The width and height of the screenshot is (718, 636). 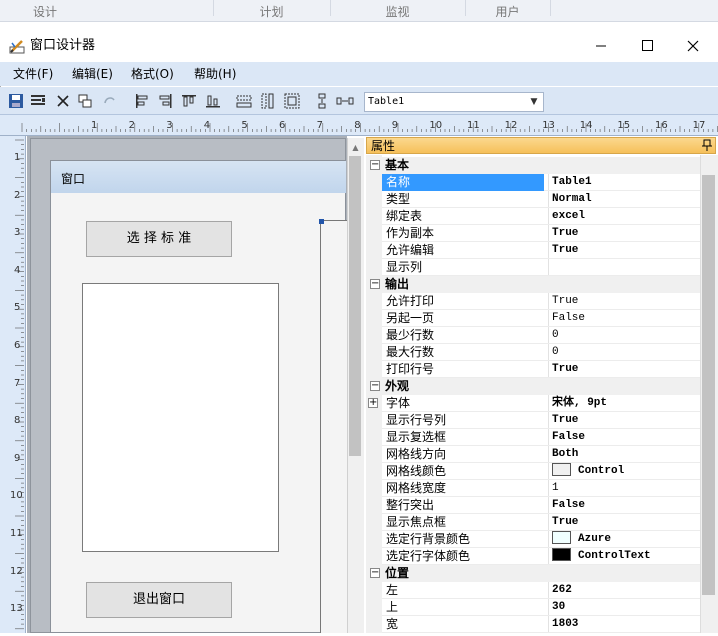 I want to click on table-control, so click(x=333, y=426).